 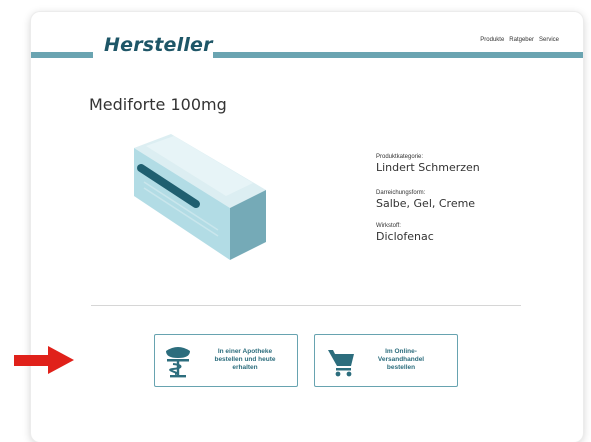 I want to click on attribute-dosage-form-label: Darreichungsform:, so click(x=401, y=193).